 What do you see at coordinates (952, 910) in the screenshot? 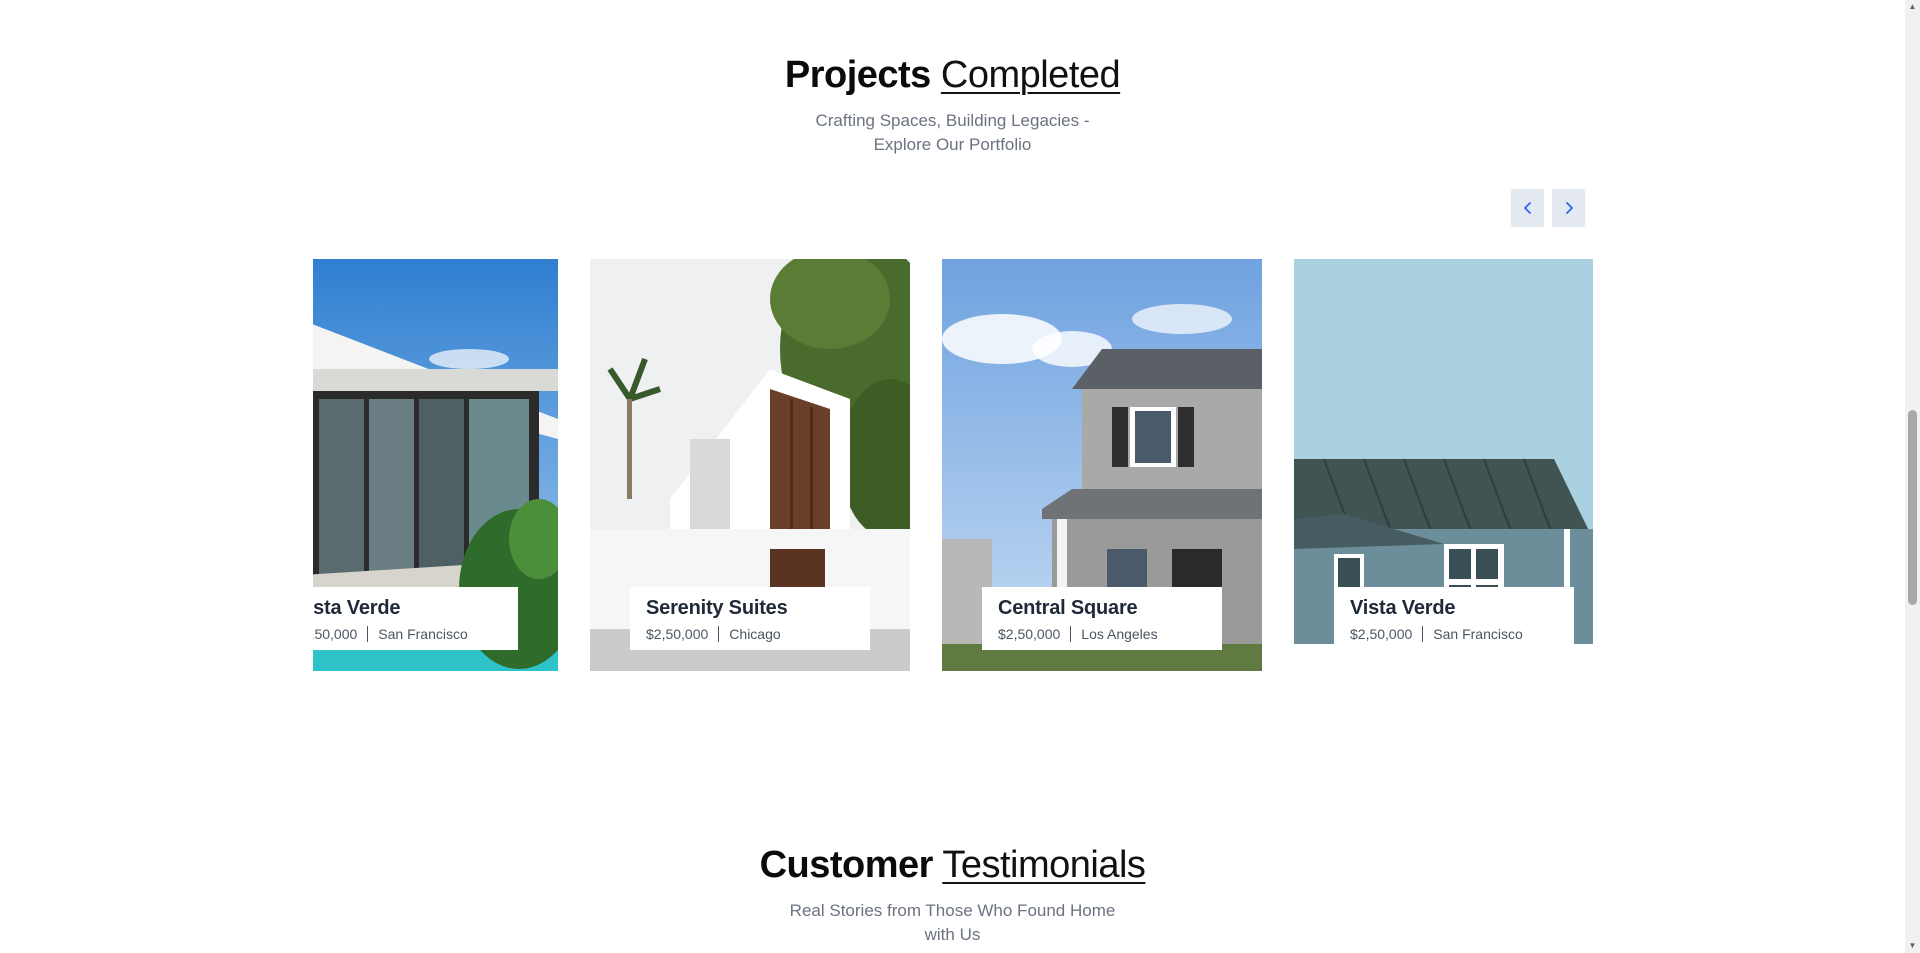
I see `testimonials-subtitle-line1: Real Stories from Those Who Found Home` at bounding box center [952, 910].